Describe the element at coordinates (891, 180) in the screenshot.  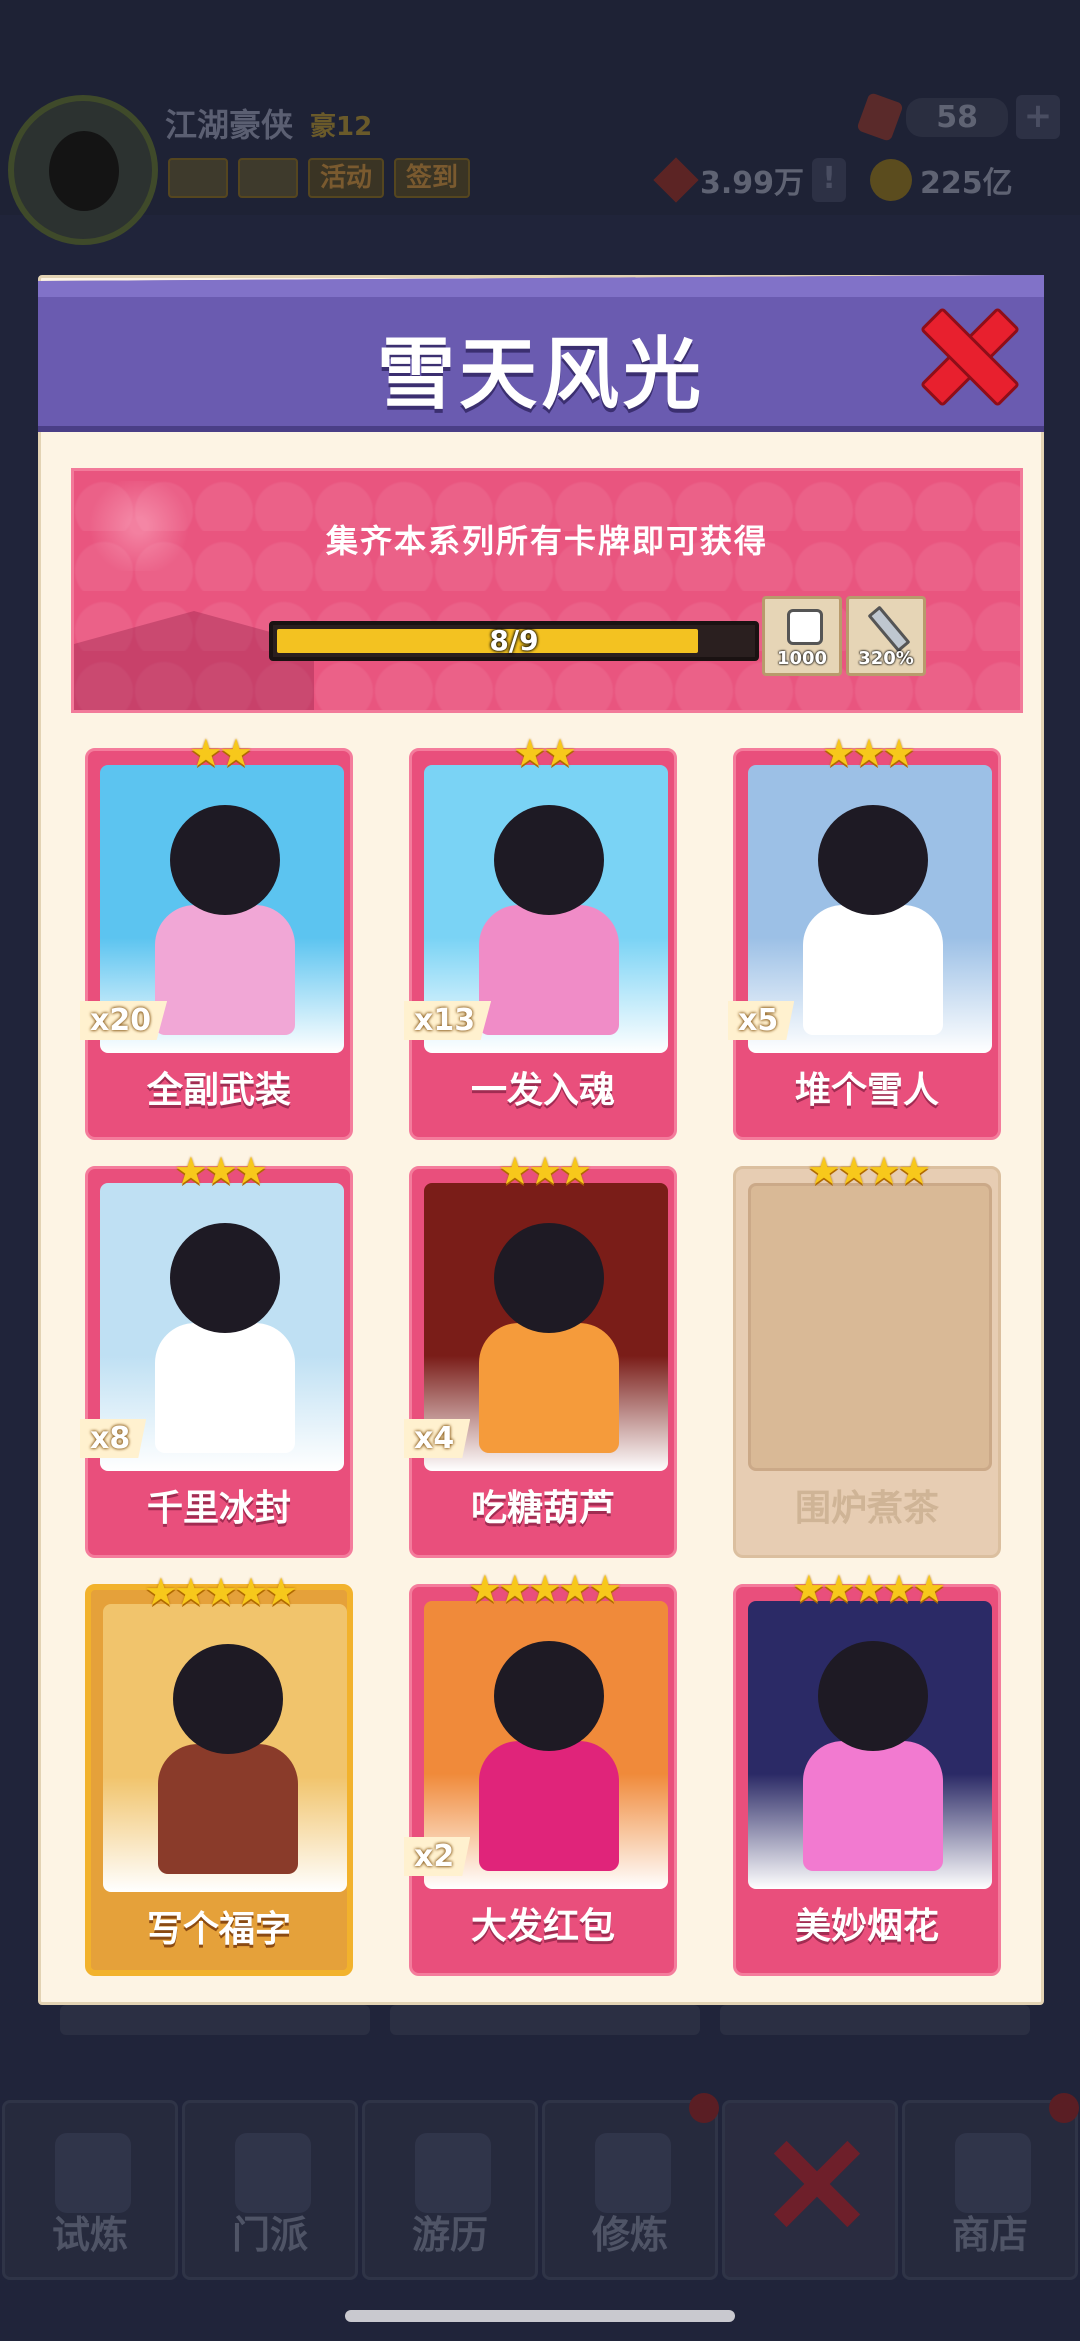
I see `coin-icon` at that location.